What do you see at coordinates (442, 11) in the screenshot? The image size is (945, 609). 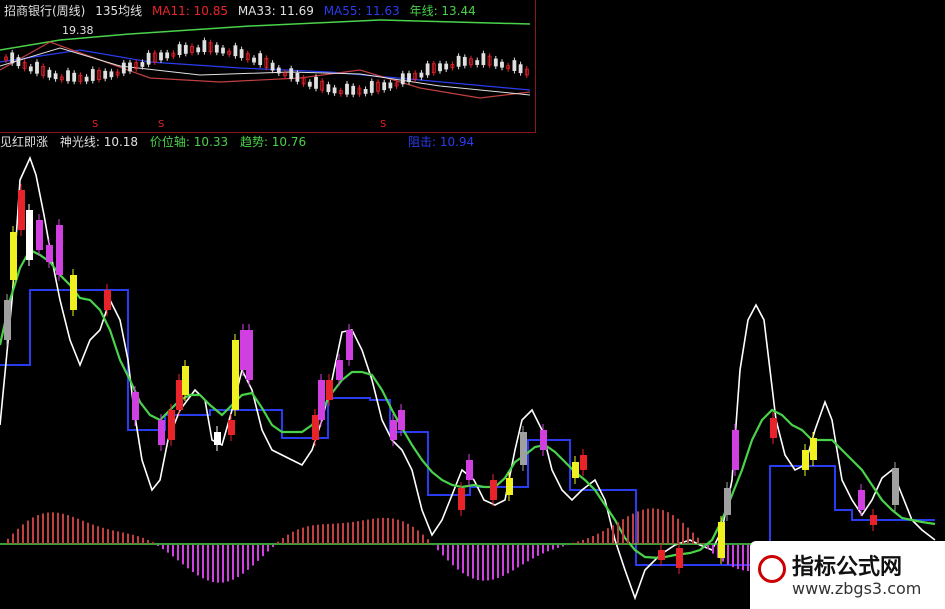 I see `year-line-value: 年线: 13.44` at bounding box center [442, 11].